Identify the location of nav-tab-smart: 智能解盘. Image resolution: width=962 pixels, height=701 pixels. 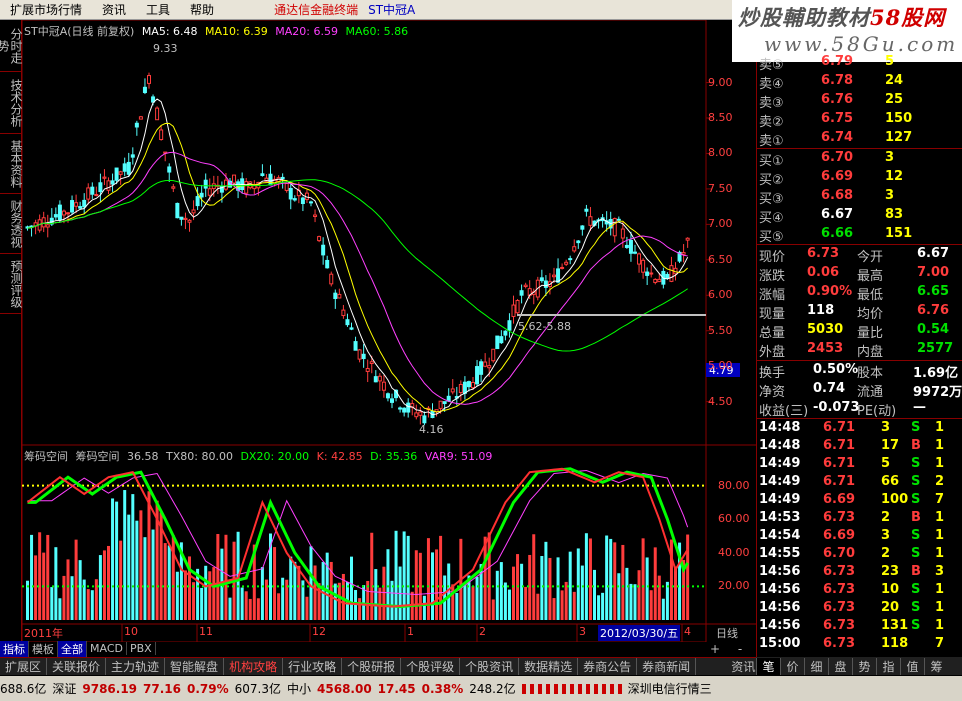
(195, 666).